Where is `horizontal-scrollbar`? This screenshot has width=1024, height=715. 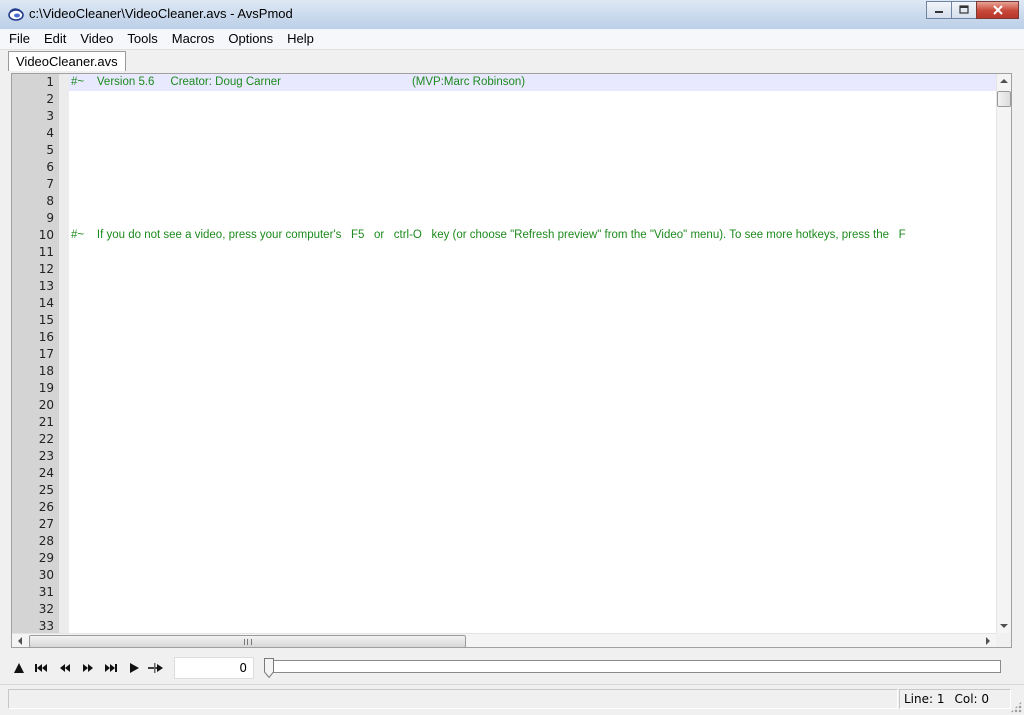 horizontal-scrollbar is located at coordinates (504, 640).